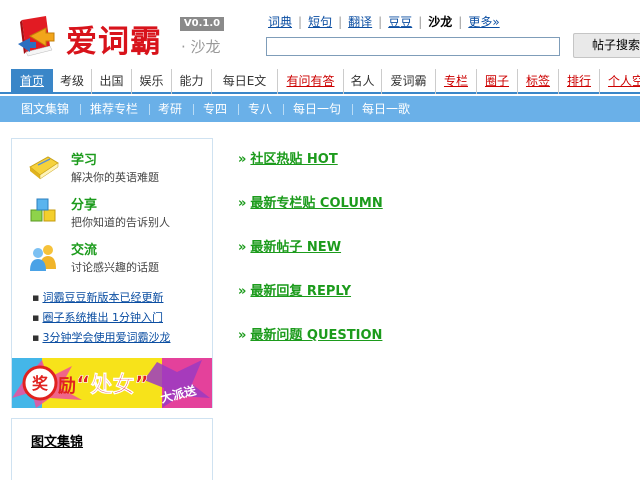  I want to click on feature-share: 分享 把你知道的告诉别人, so click(118, 214).